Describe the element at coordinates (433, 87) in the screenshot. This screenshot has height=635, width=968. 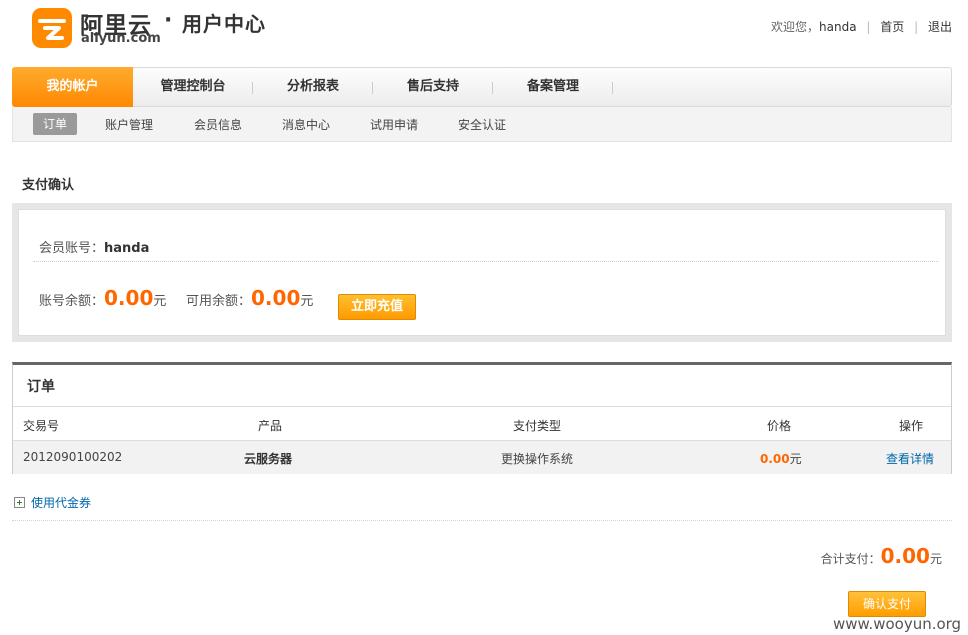
I see `tab-support: 售后支持` at that location.